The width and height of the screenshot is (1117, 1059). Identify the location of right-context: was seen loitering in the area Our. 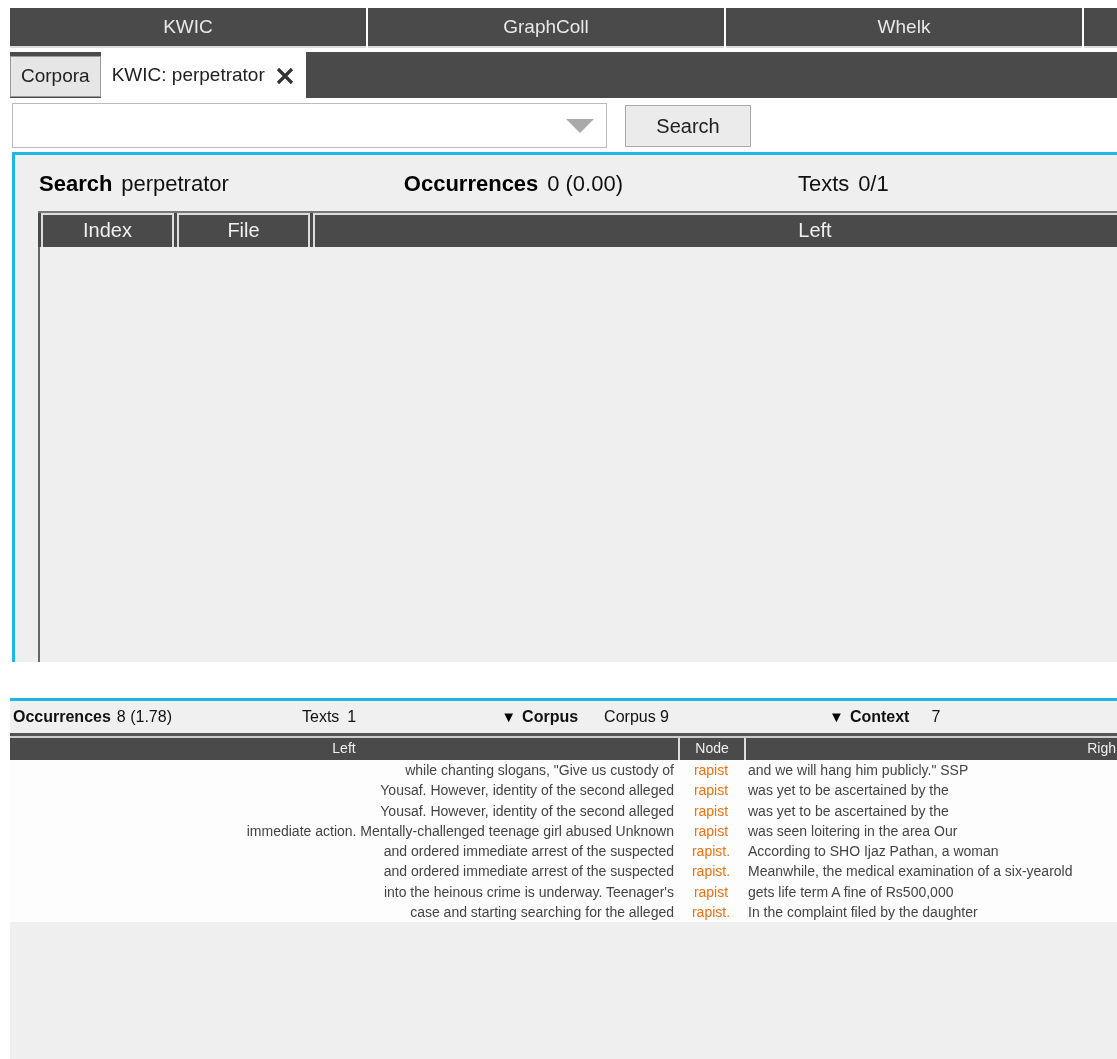
(852, 831).